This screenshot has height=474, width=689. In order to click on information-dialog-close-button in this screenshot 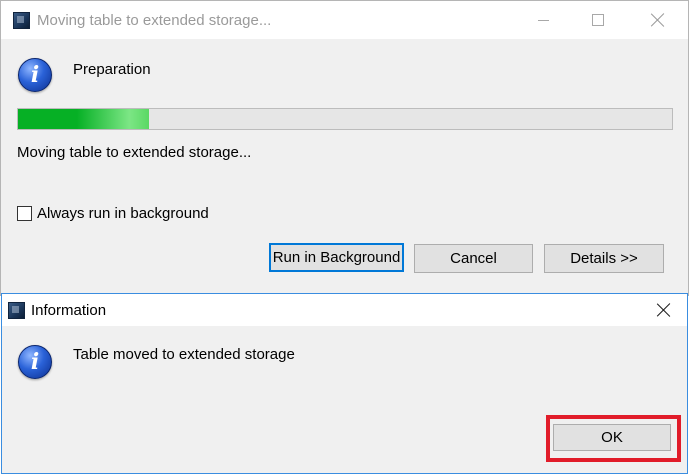, I will do `click(664, 310)`.